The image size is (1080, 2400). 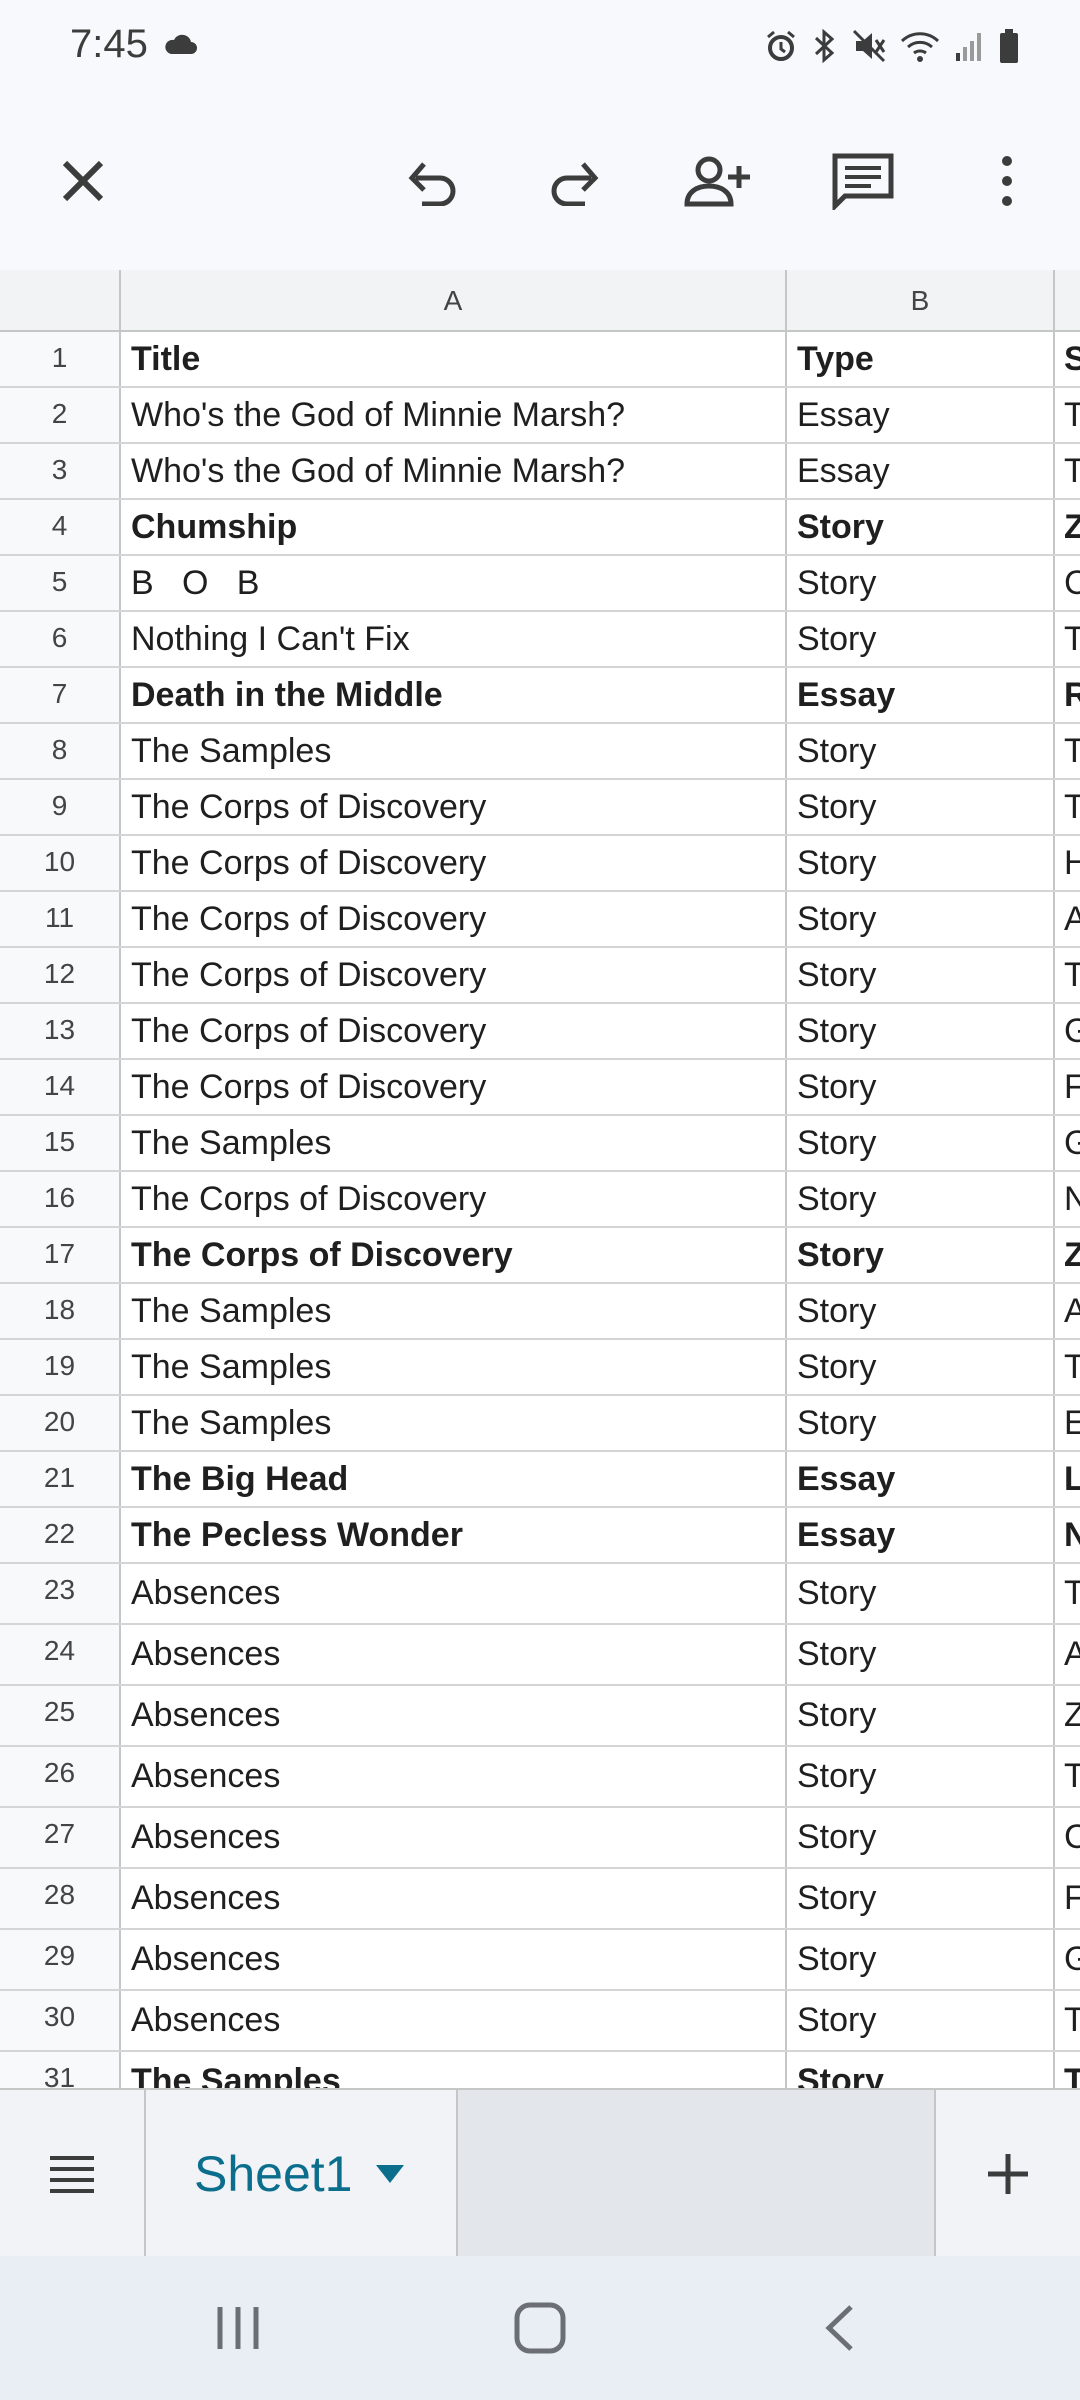 I want to click on row-number: 16, so click(x=60, y=1199).